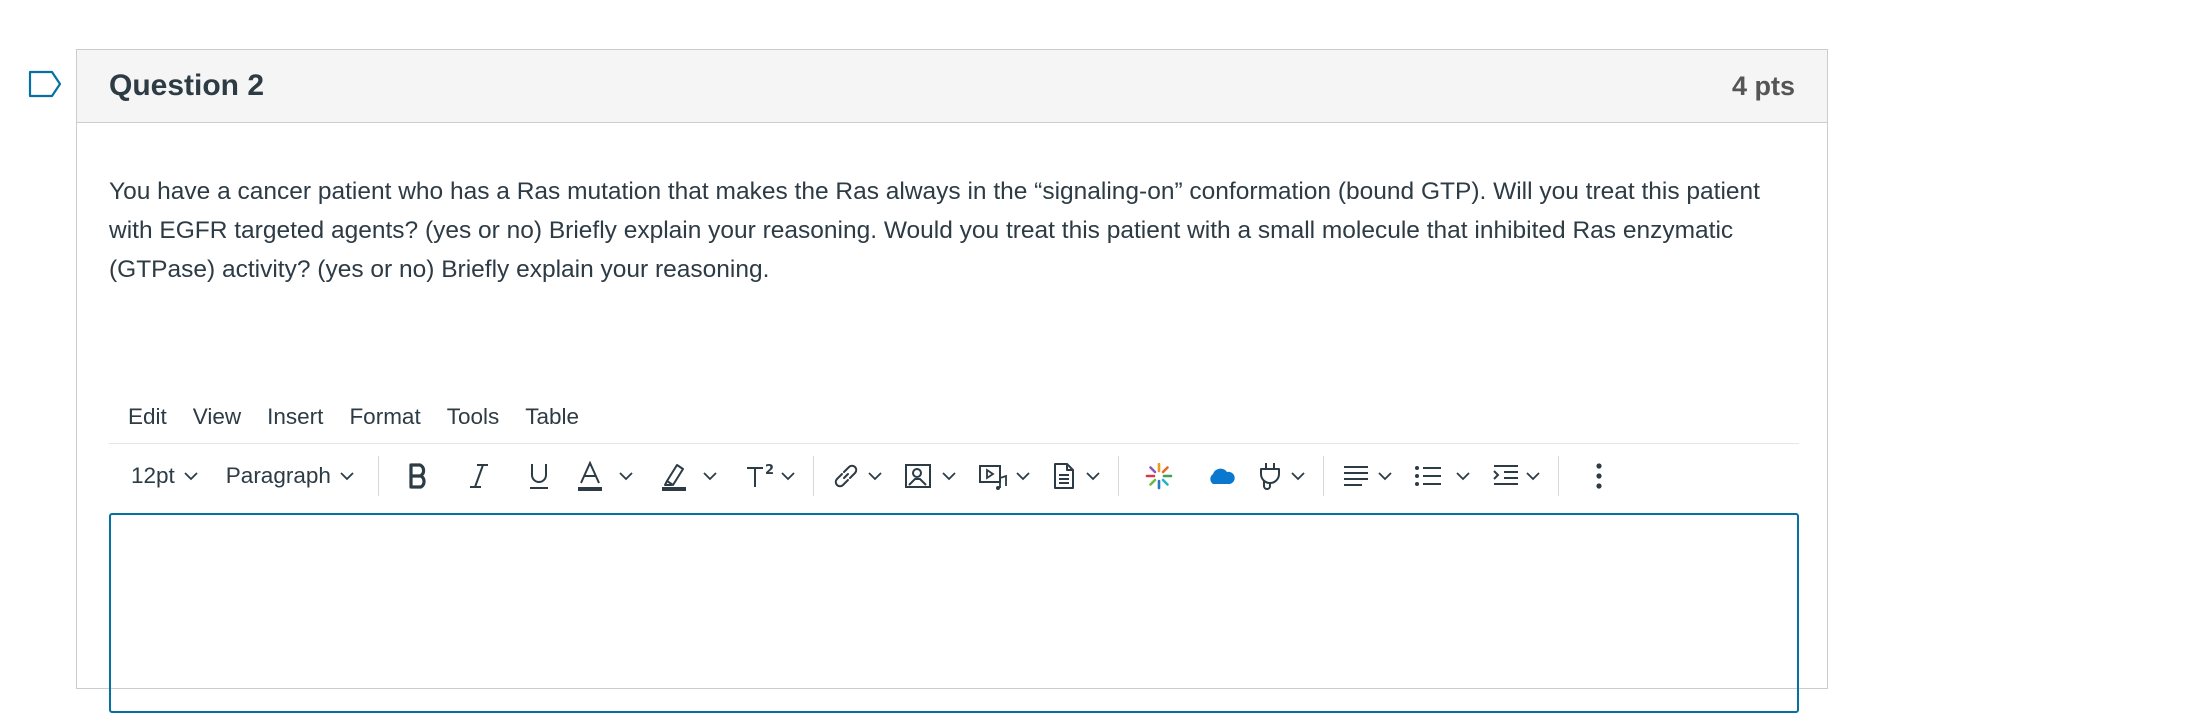  I want to click on onedrive-button, so click(1221, 476).